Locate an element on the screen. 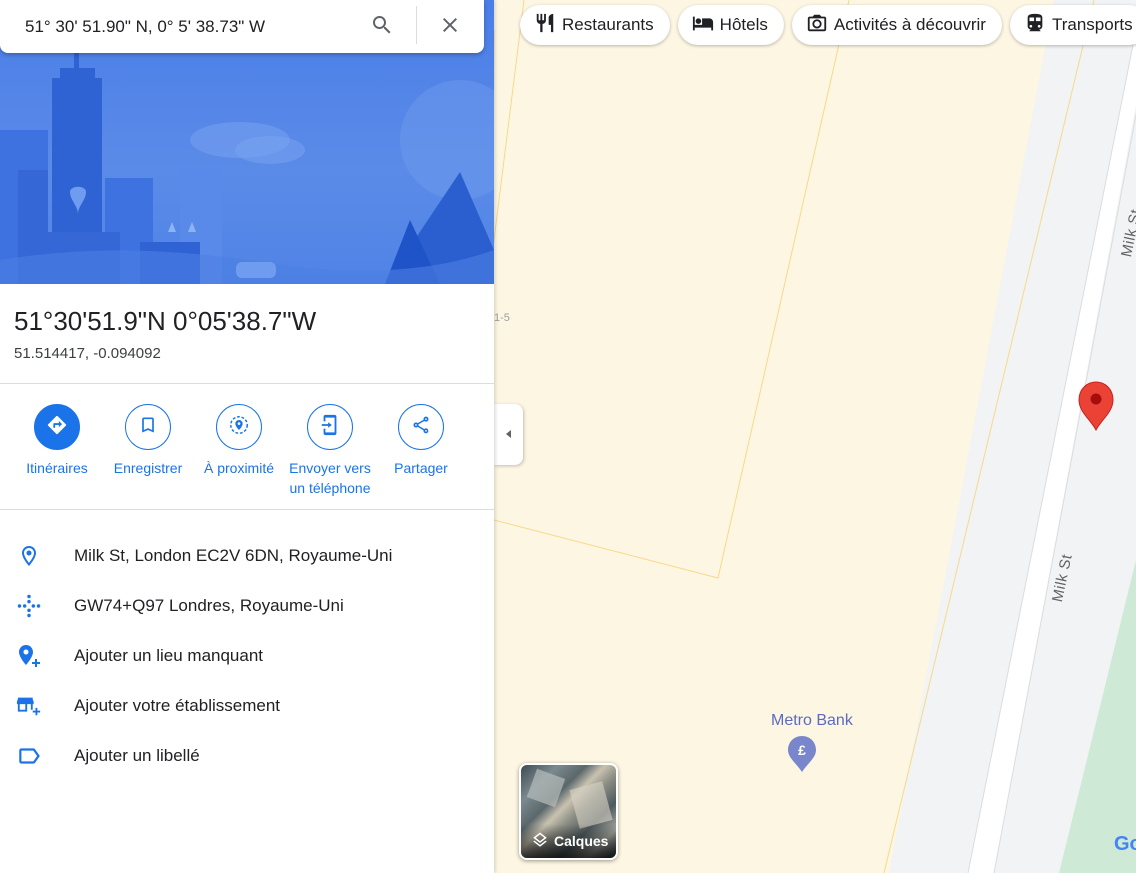 This screenshot has width=1136, height=873. info-row-add-business: Ajouter votre établissement is located at coordinates (247, 705).